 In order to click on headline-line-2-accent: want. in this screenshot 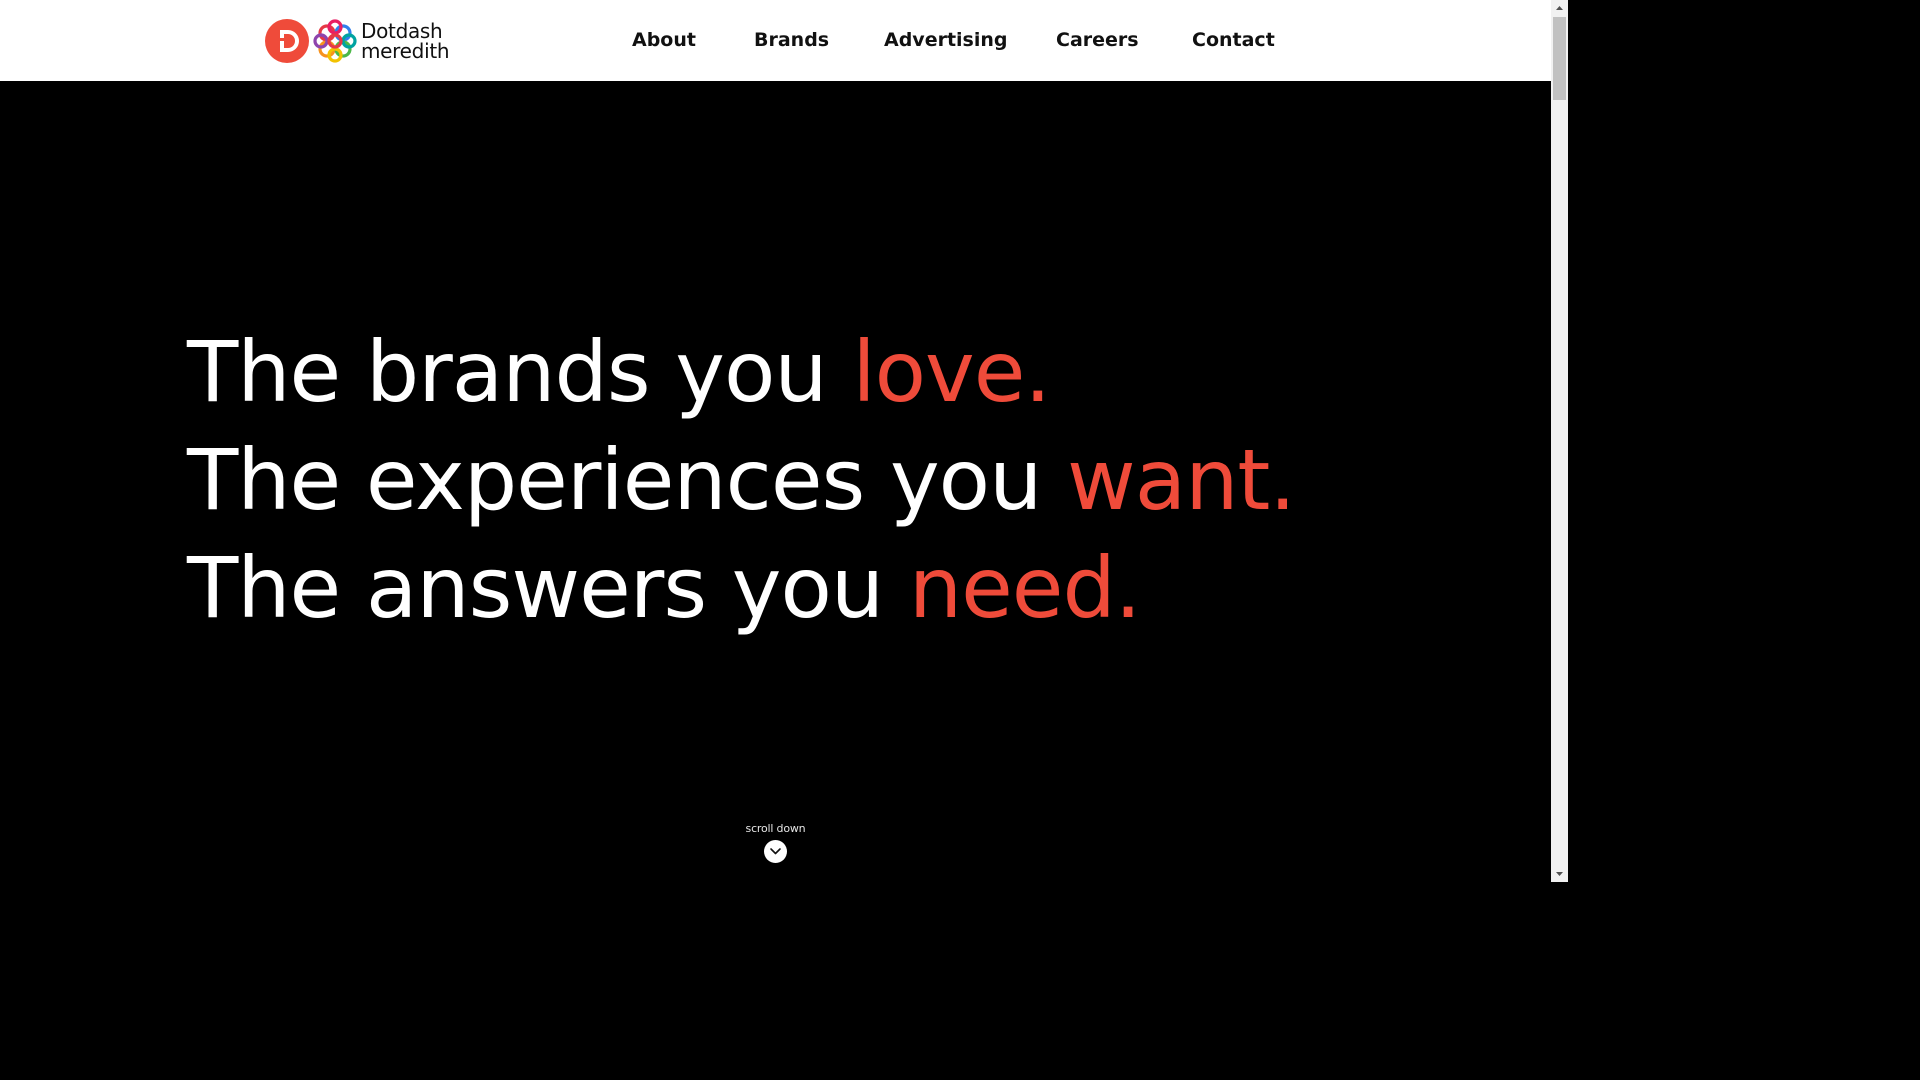, I will do `click(1181, 480)`.